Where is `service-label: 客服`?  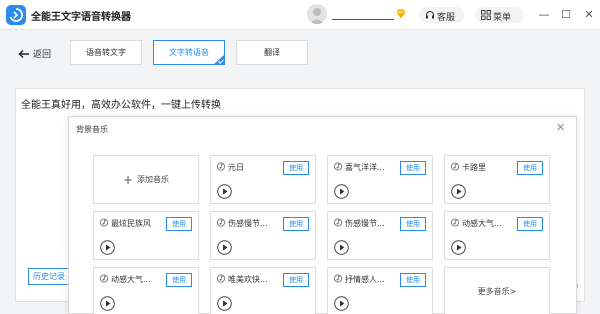
service-label: 客服 is located at coordinates (446, 18).